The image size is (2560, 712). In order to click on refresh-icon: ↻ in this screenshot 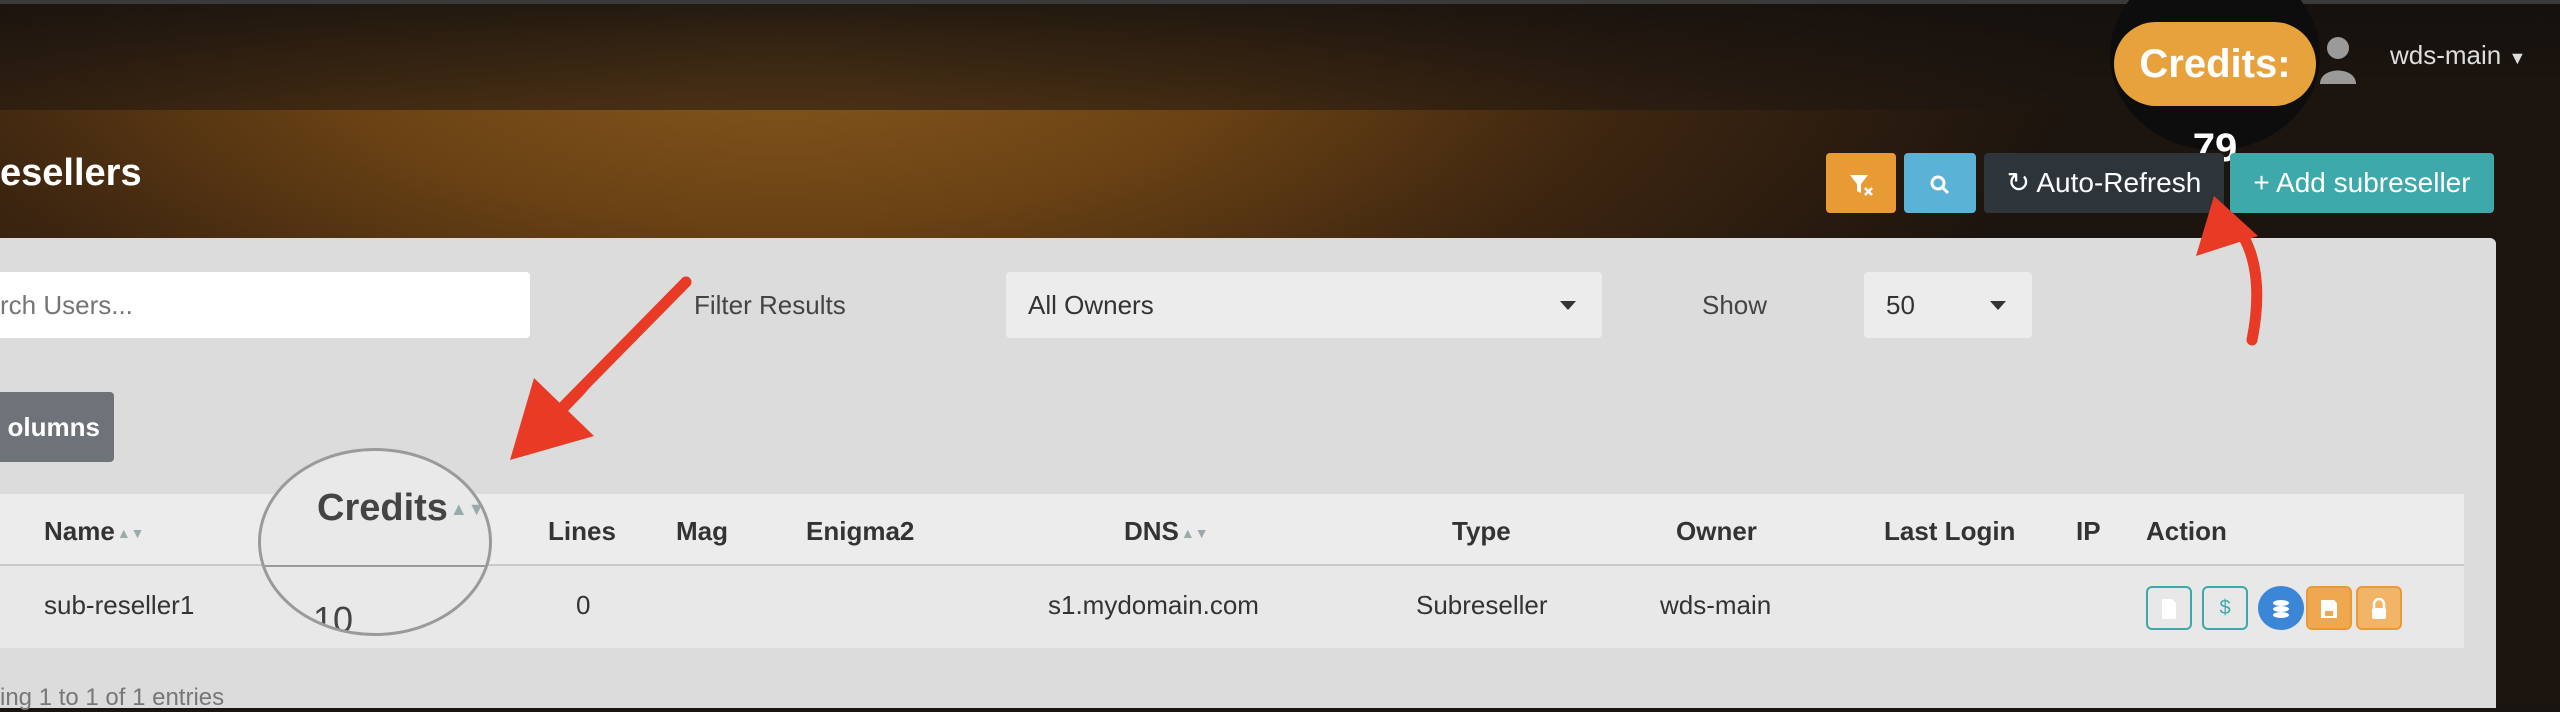, I will do `click(2018, 182)`.